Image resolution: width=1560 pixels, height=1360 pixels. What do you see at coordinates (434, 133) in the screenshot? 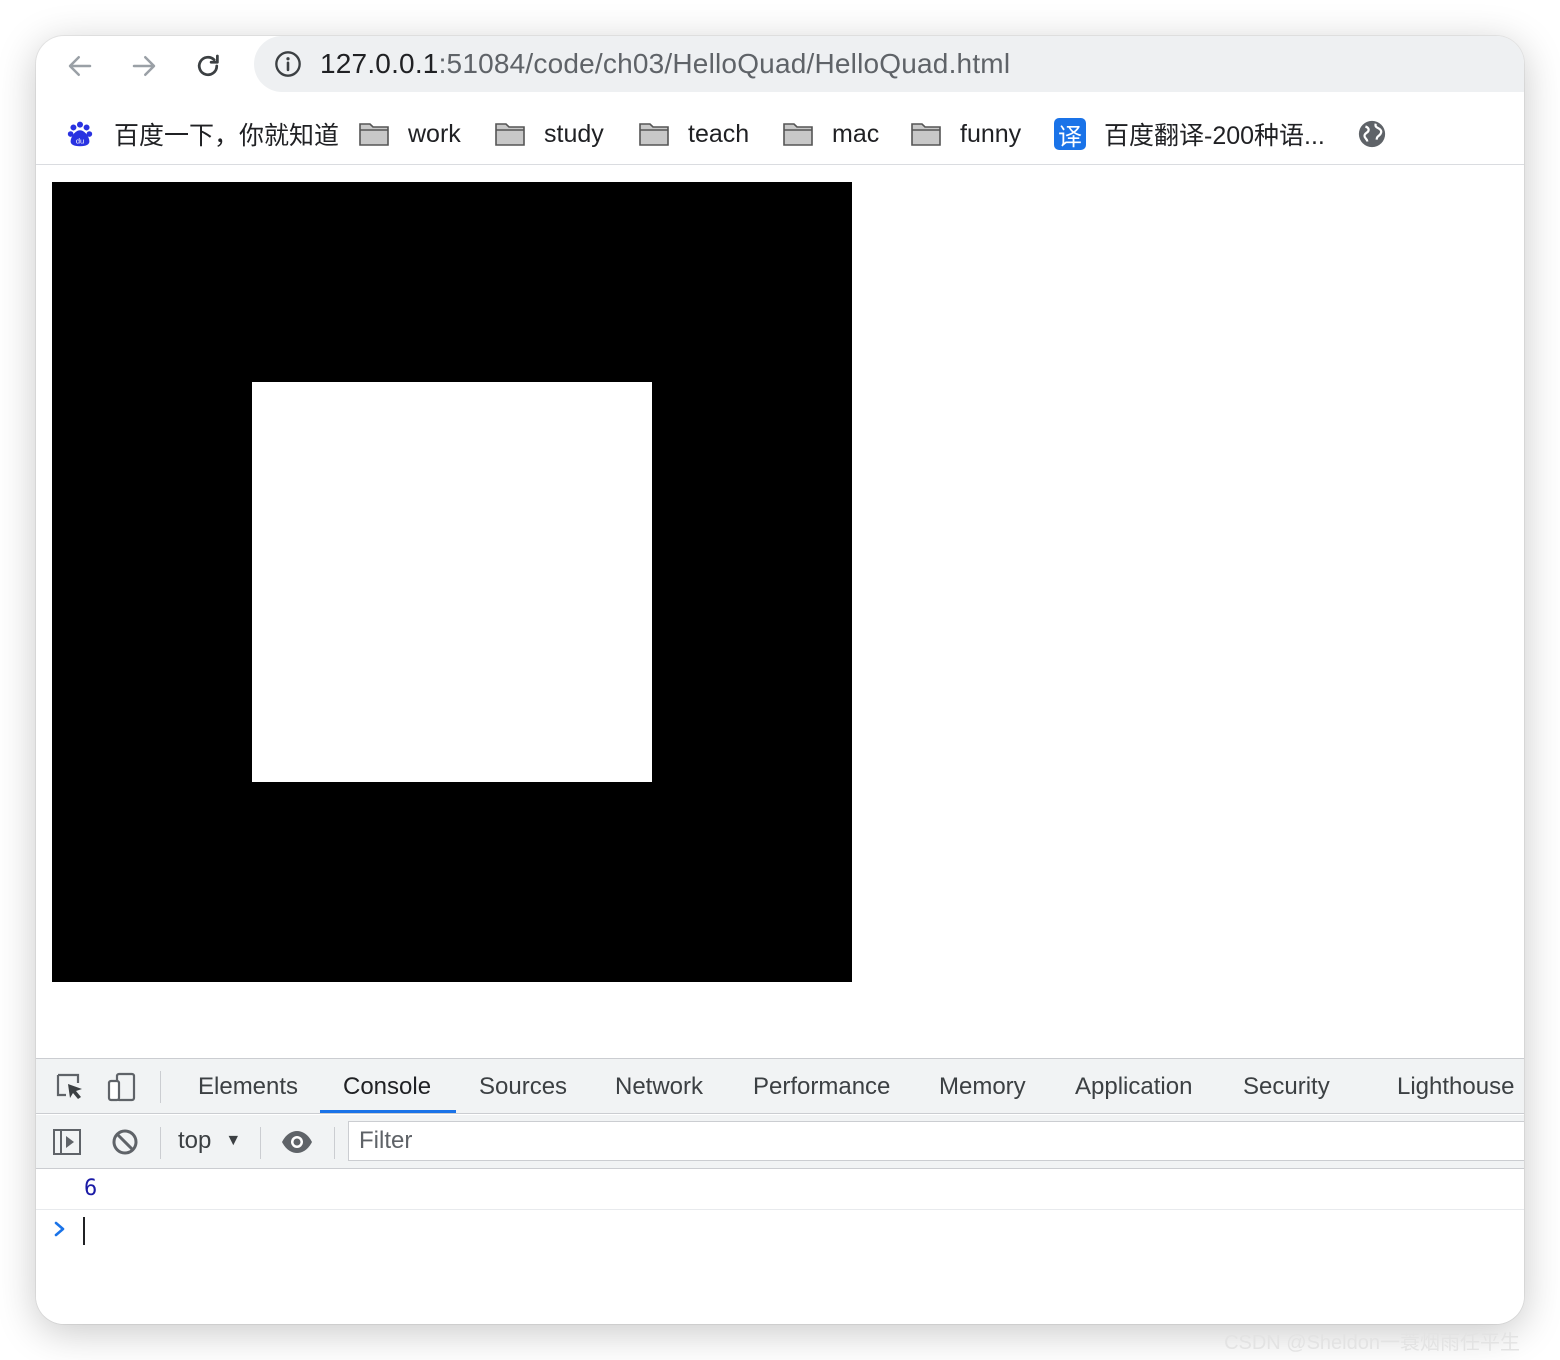
I see `bookmark-label: work` at bounding box center [434, 133].